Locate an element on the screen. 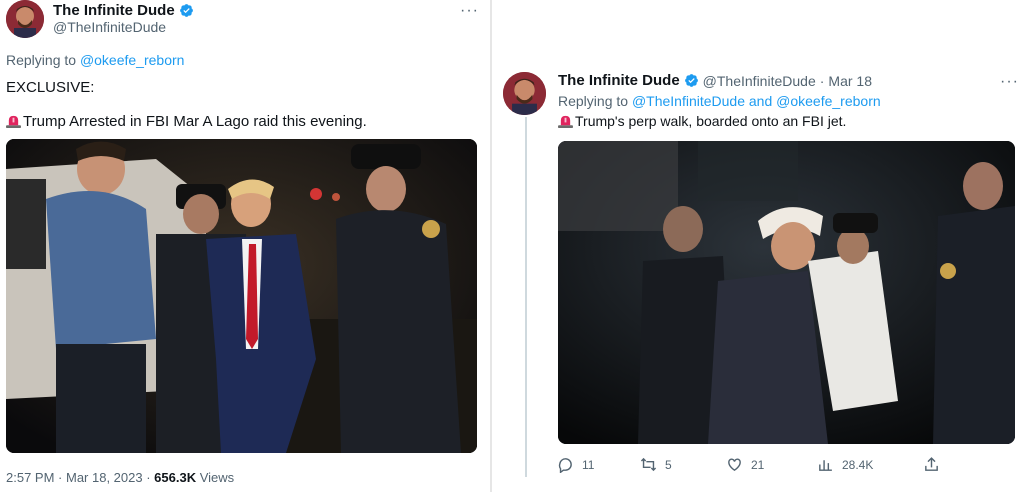  retweet-count: 5 is located at coordinates (668, 464).